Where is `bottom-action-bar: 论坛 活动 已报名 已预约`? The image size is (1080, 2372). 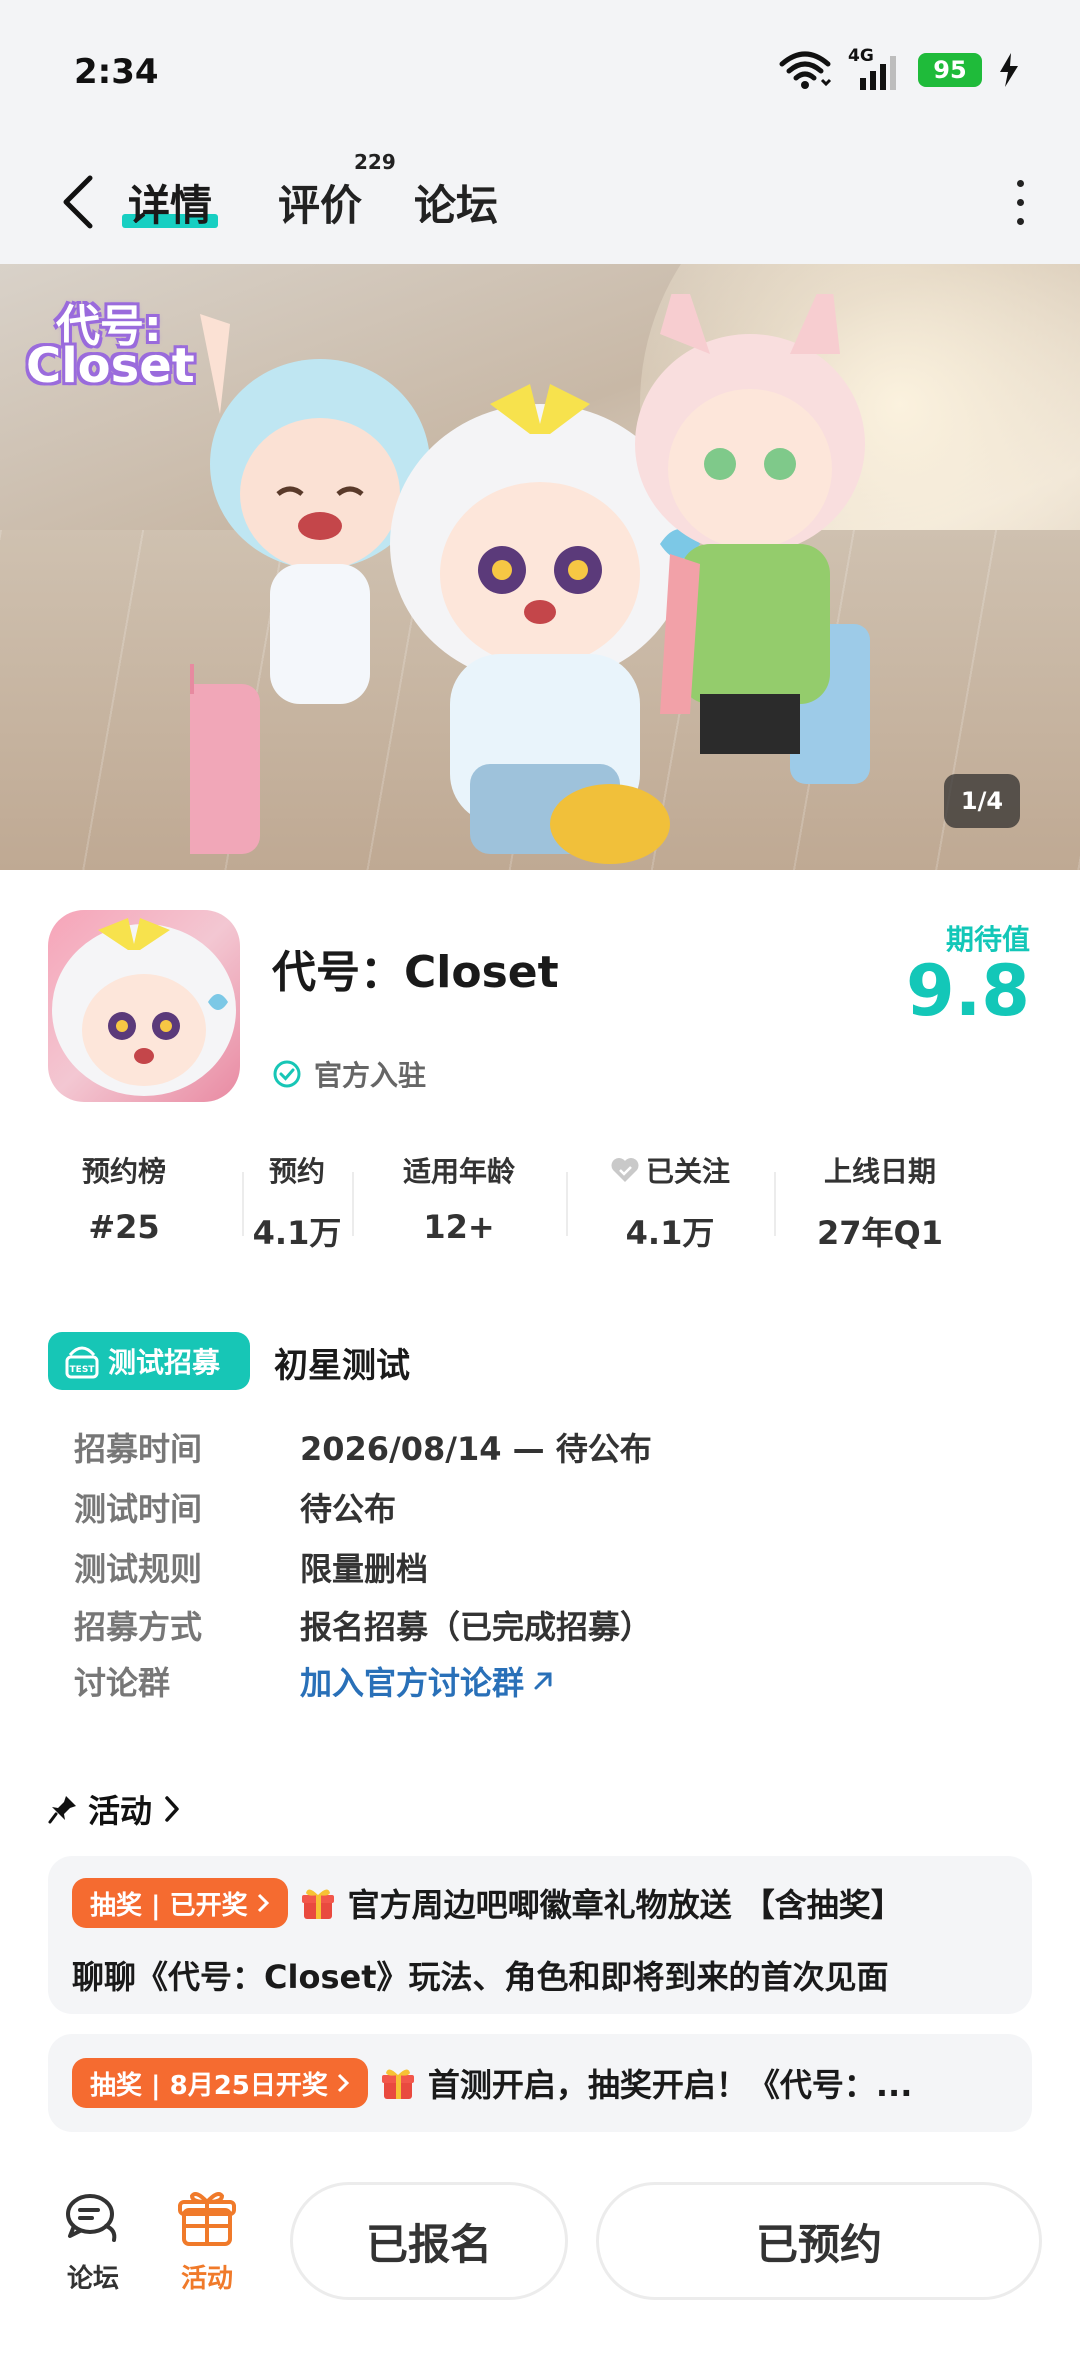 bottom-action-bar: 论坛 活动 已报名 已预约 is located at coordinates (540, 2266).